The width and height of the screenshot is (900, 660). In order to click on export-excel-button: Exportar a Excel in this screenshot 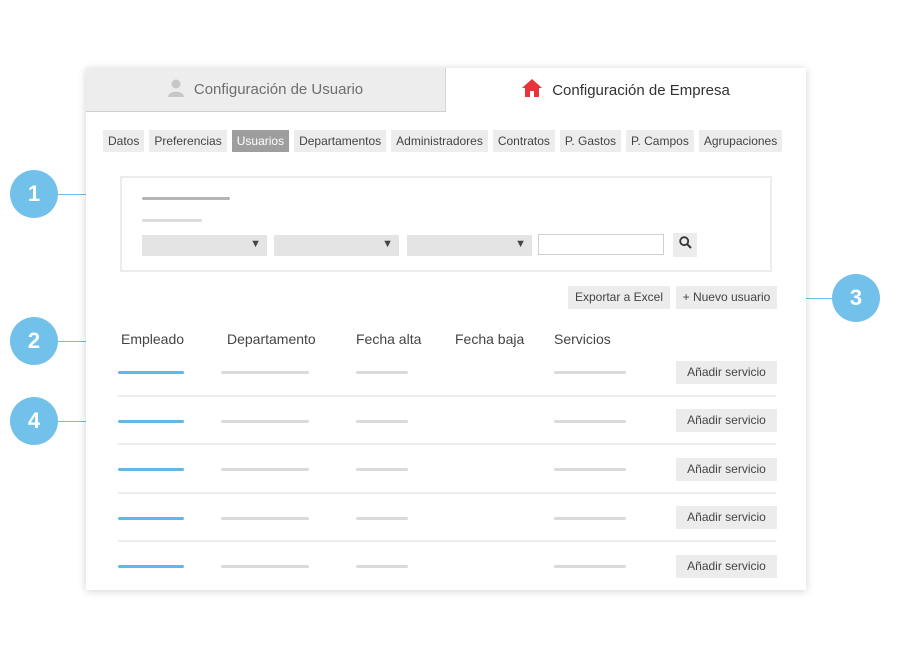, I will do `click(619, 297)`.